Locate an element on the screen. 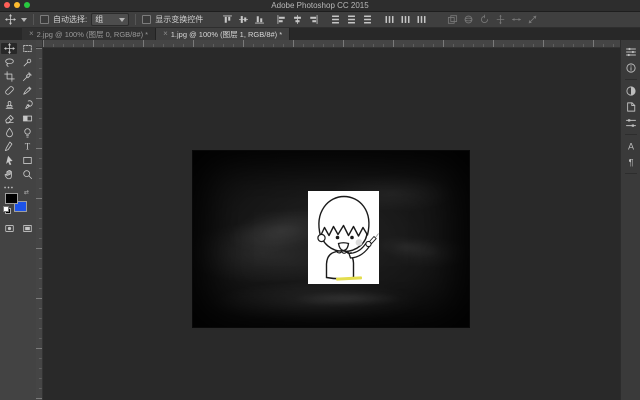  distribute-bottom-icon is located at coordinates (367, 19).